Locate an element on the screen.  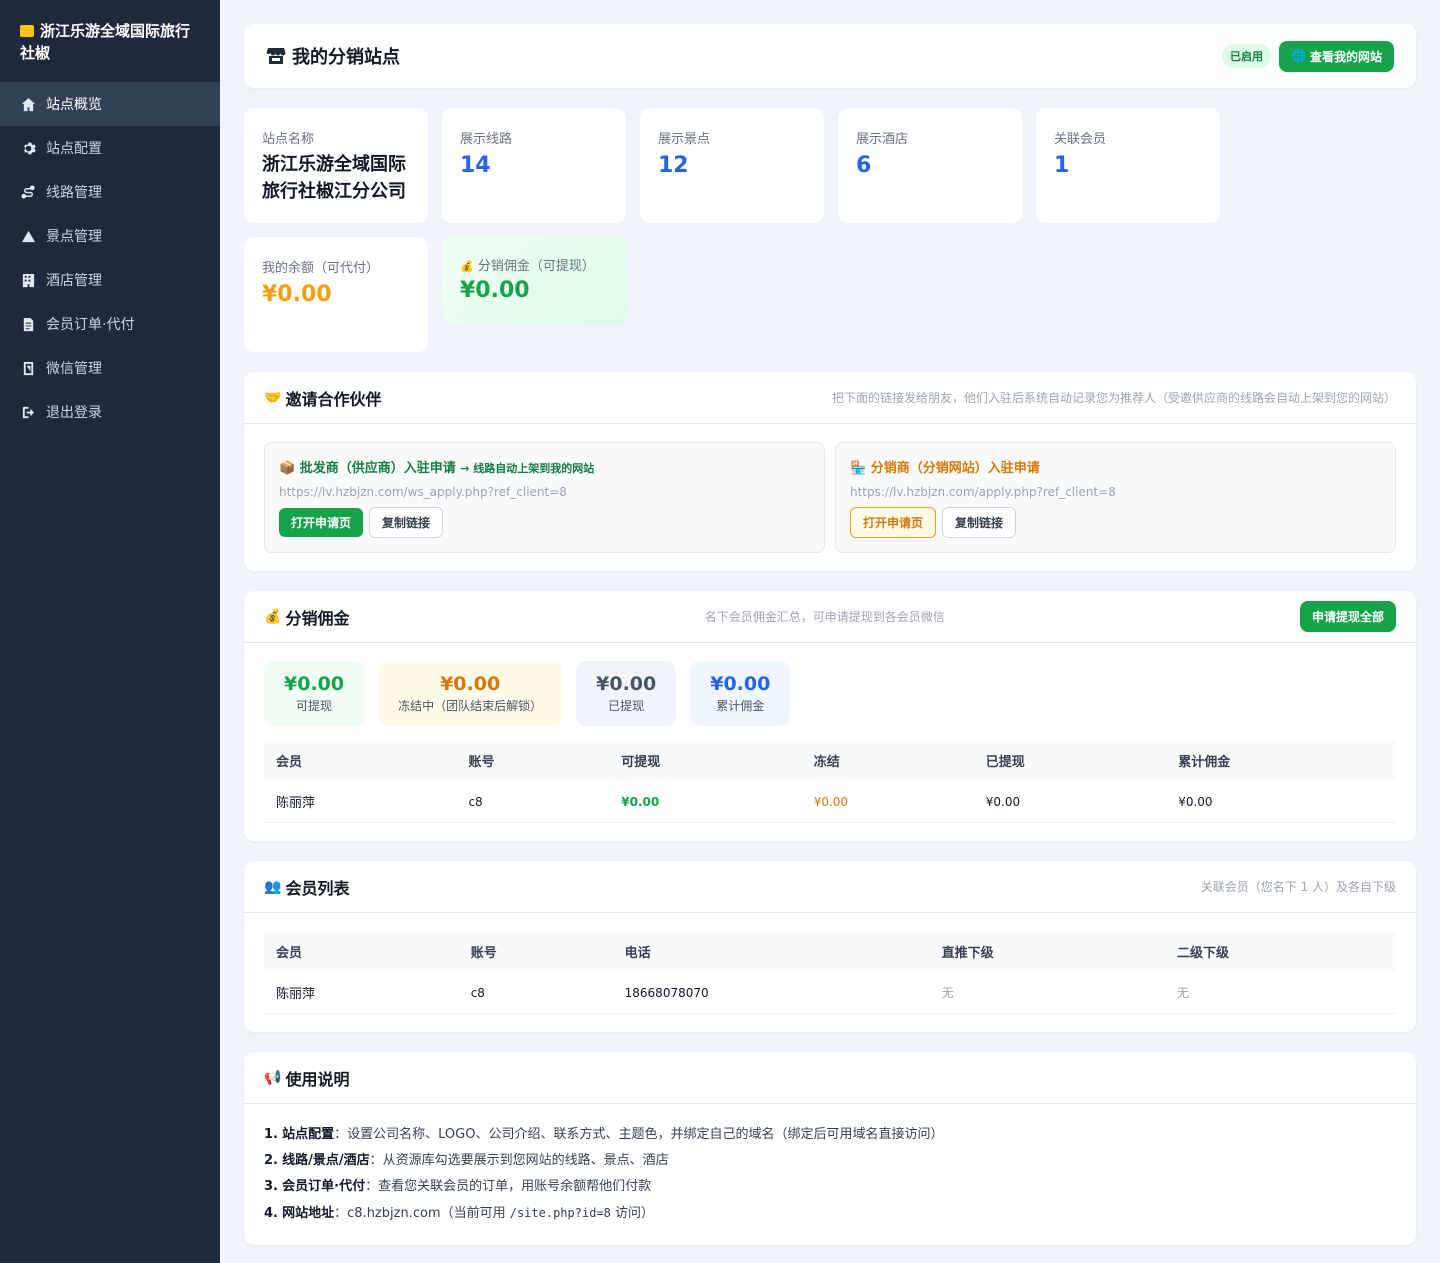
note-num: 1. is located at coordinates (271, 1134).